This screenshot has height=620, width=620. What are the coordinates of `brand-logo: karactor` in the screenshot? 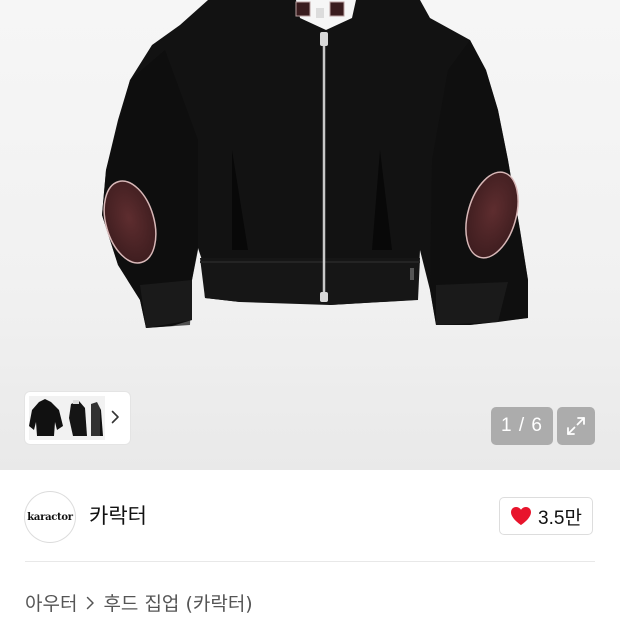 It's located at (50, 517).